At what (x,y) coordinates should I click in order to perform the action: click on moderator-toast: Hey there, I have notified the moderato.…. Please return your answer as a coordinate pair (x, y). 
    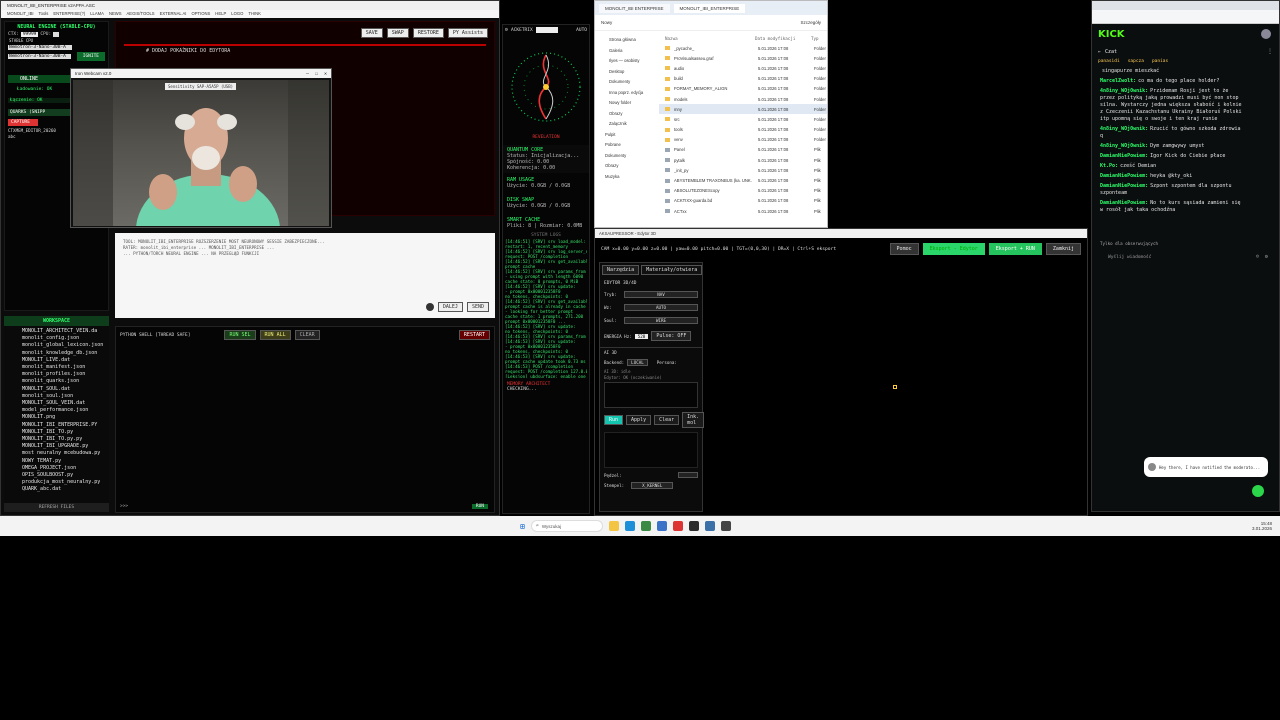
    Looking at the image, I should click on (1206, 467).